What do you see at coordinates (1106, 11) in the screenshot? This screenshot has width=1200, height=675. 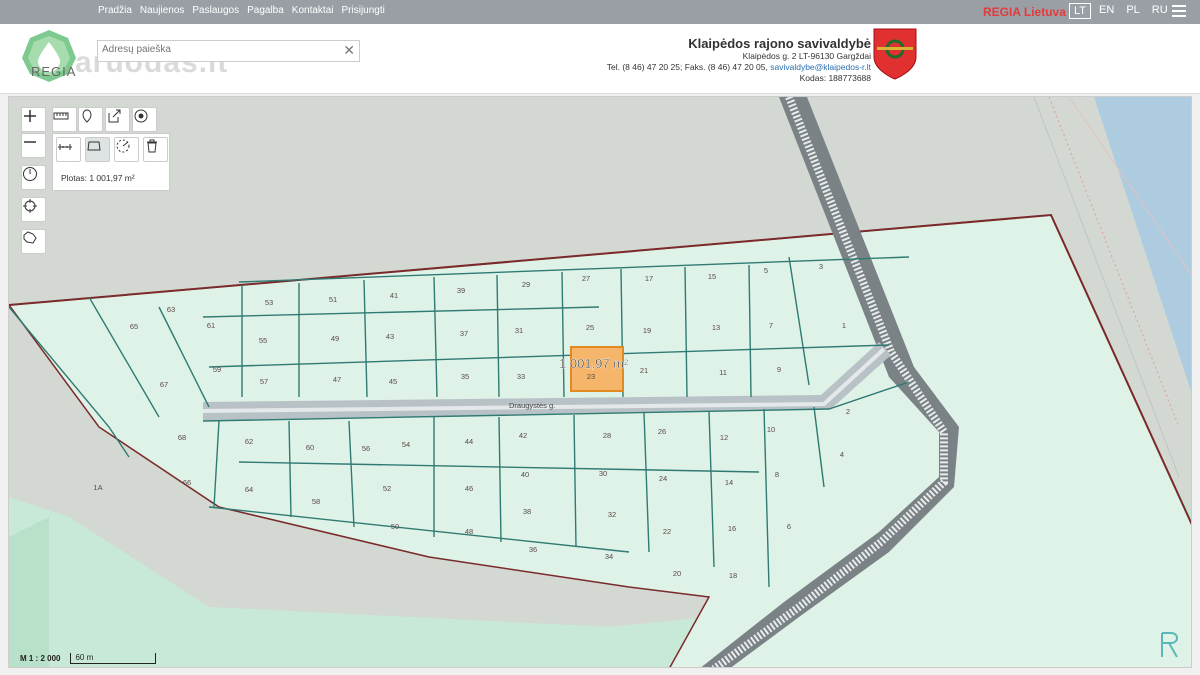 I see `lang-en: EN` at bounding box center [1106, 11].